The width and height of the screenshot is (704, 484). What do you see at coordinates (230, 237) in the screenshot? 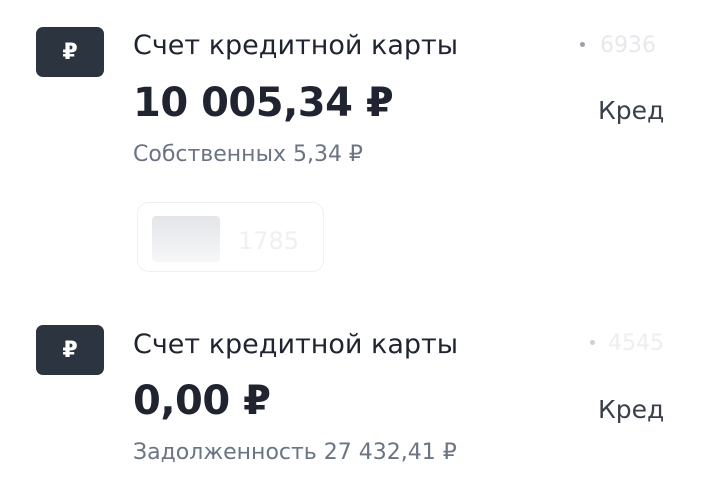
I see `card-chip: 1785` at bounding box center [230, 237].